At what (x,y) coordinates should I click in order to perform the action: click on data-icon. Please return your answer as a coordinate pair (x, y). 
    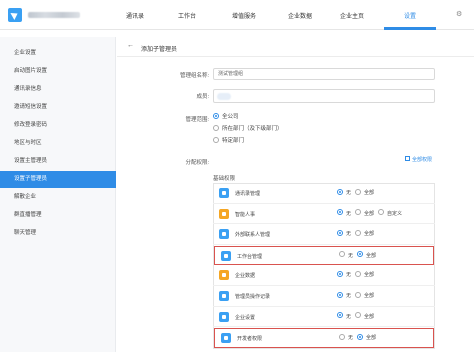
    Looking at the image, I should click on (224, 275).